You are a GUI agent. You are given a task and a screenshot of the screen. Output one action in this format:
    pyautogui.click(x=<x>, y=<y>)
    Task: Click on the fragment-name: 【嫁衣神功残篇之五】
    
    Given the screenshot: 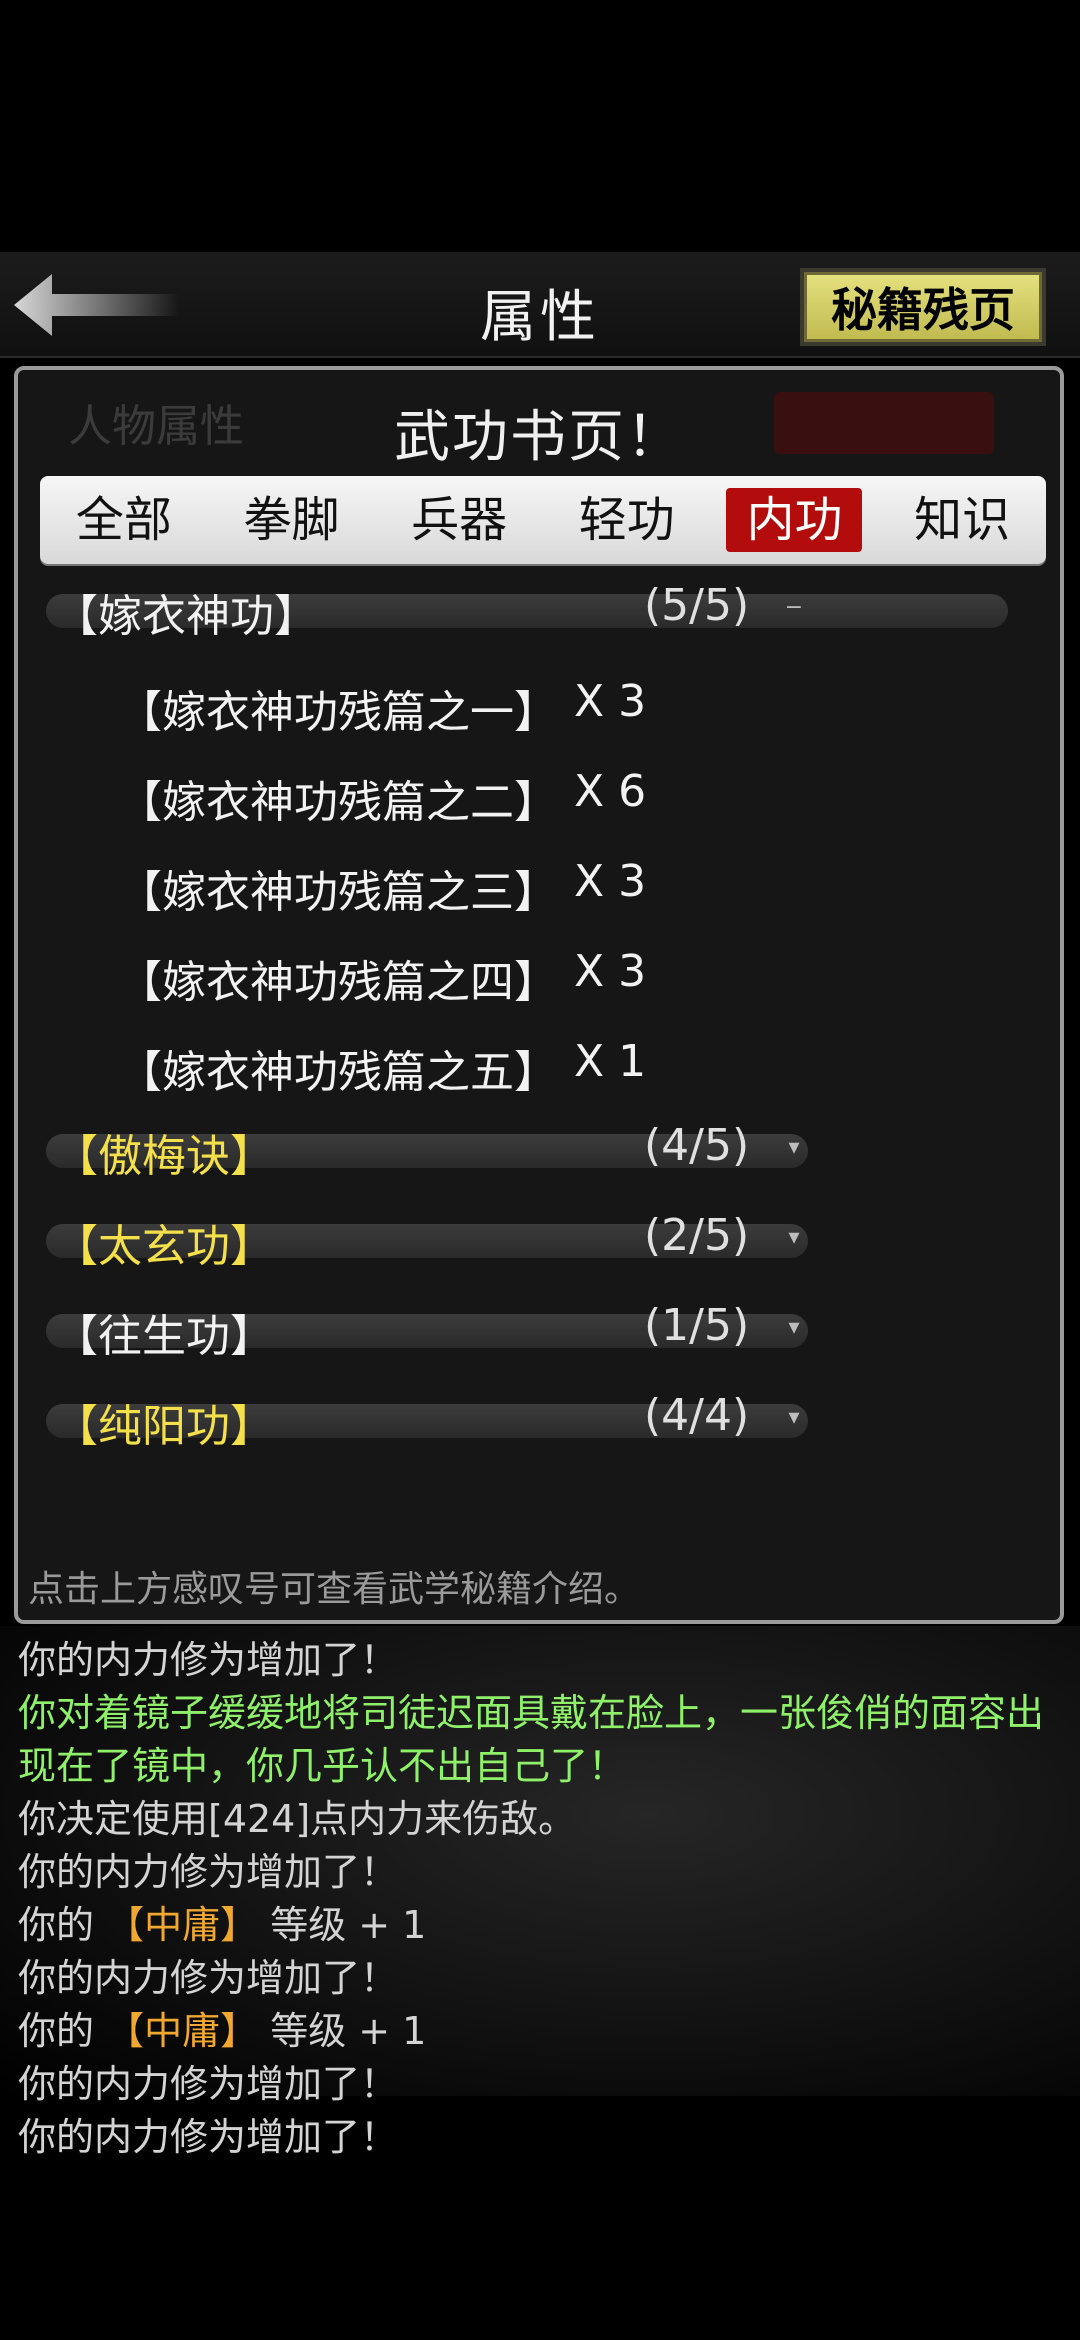 What is the action you would take?
    pyautogui.click(x=338, y=1072)
    